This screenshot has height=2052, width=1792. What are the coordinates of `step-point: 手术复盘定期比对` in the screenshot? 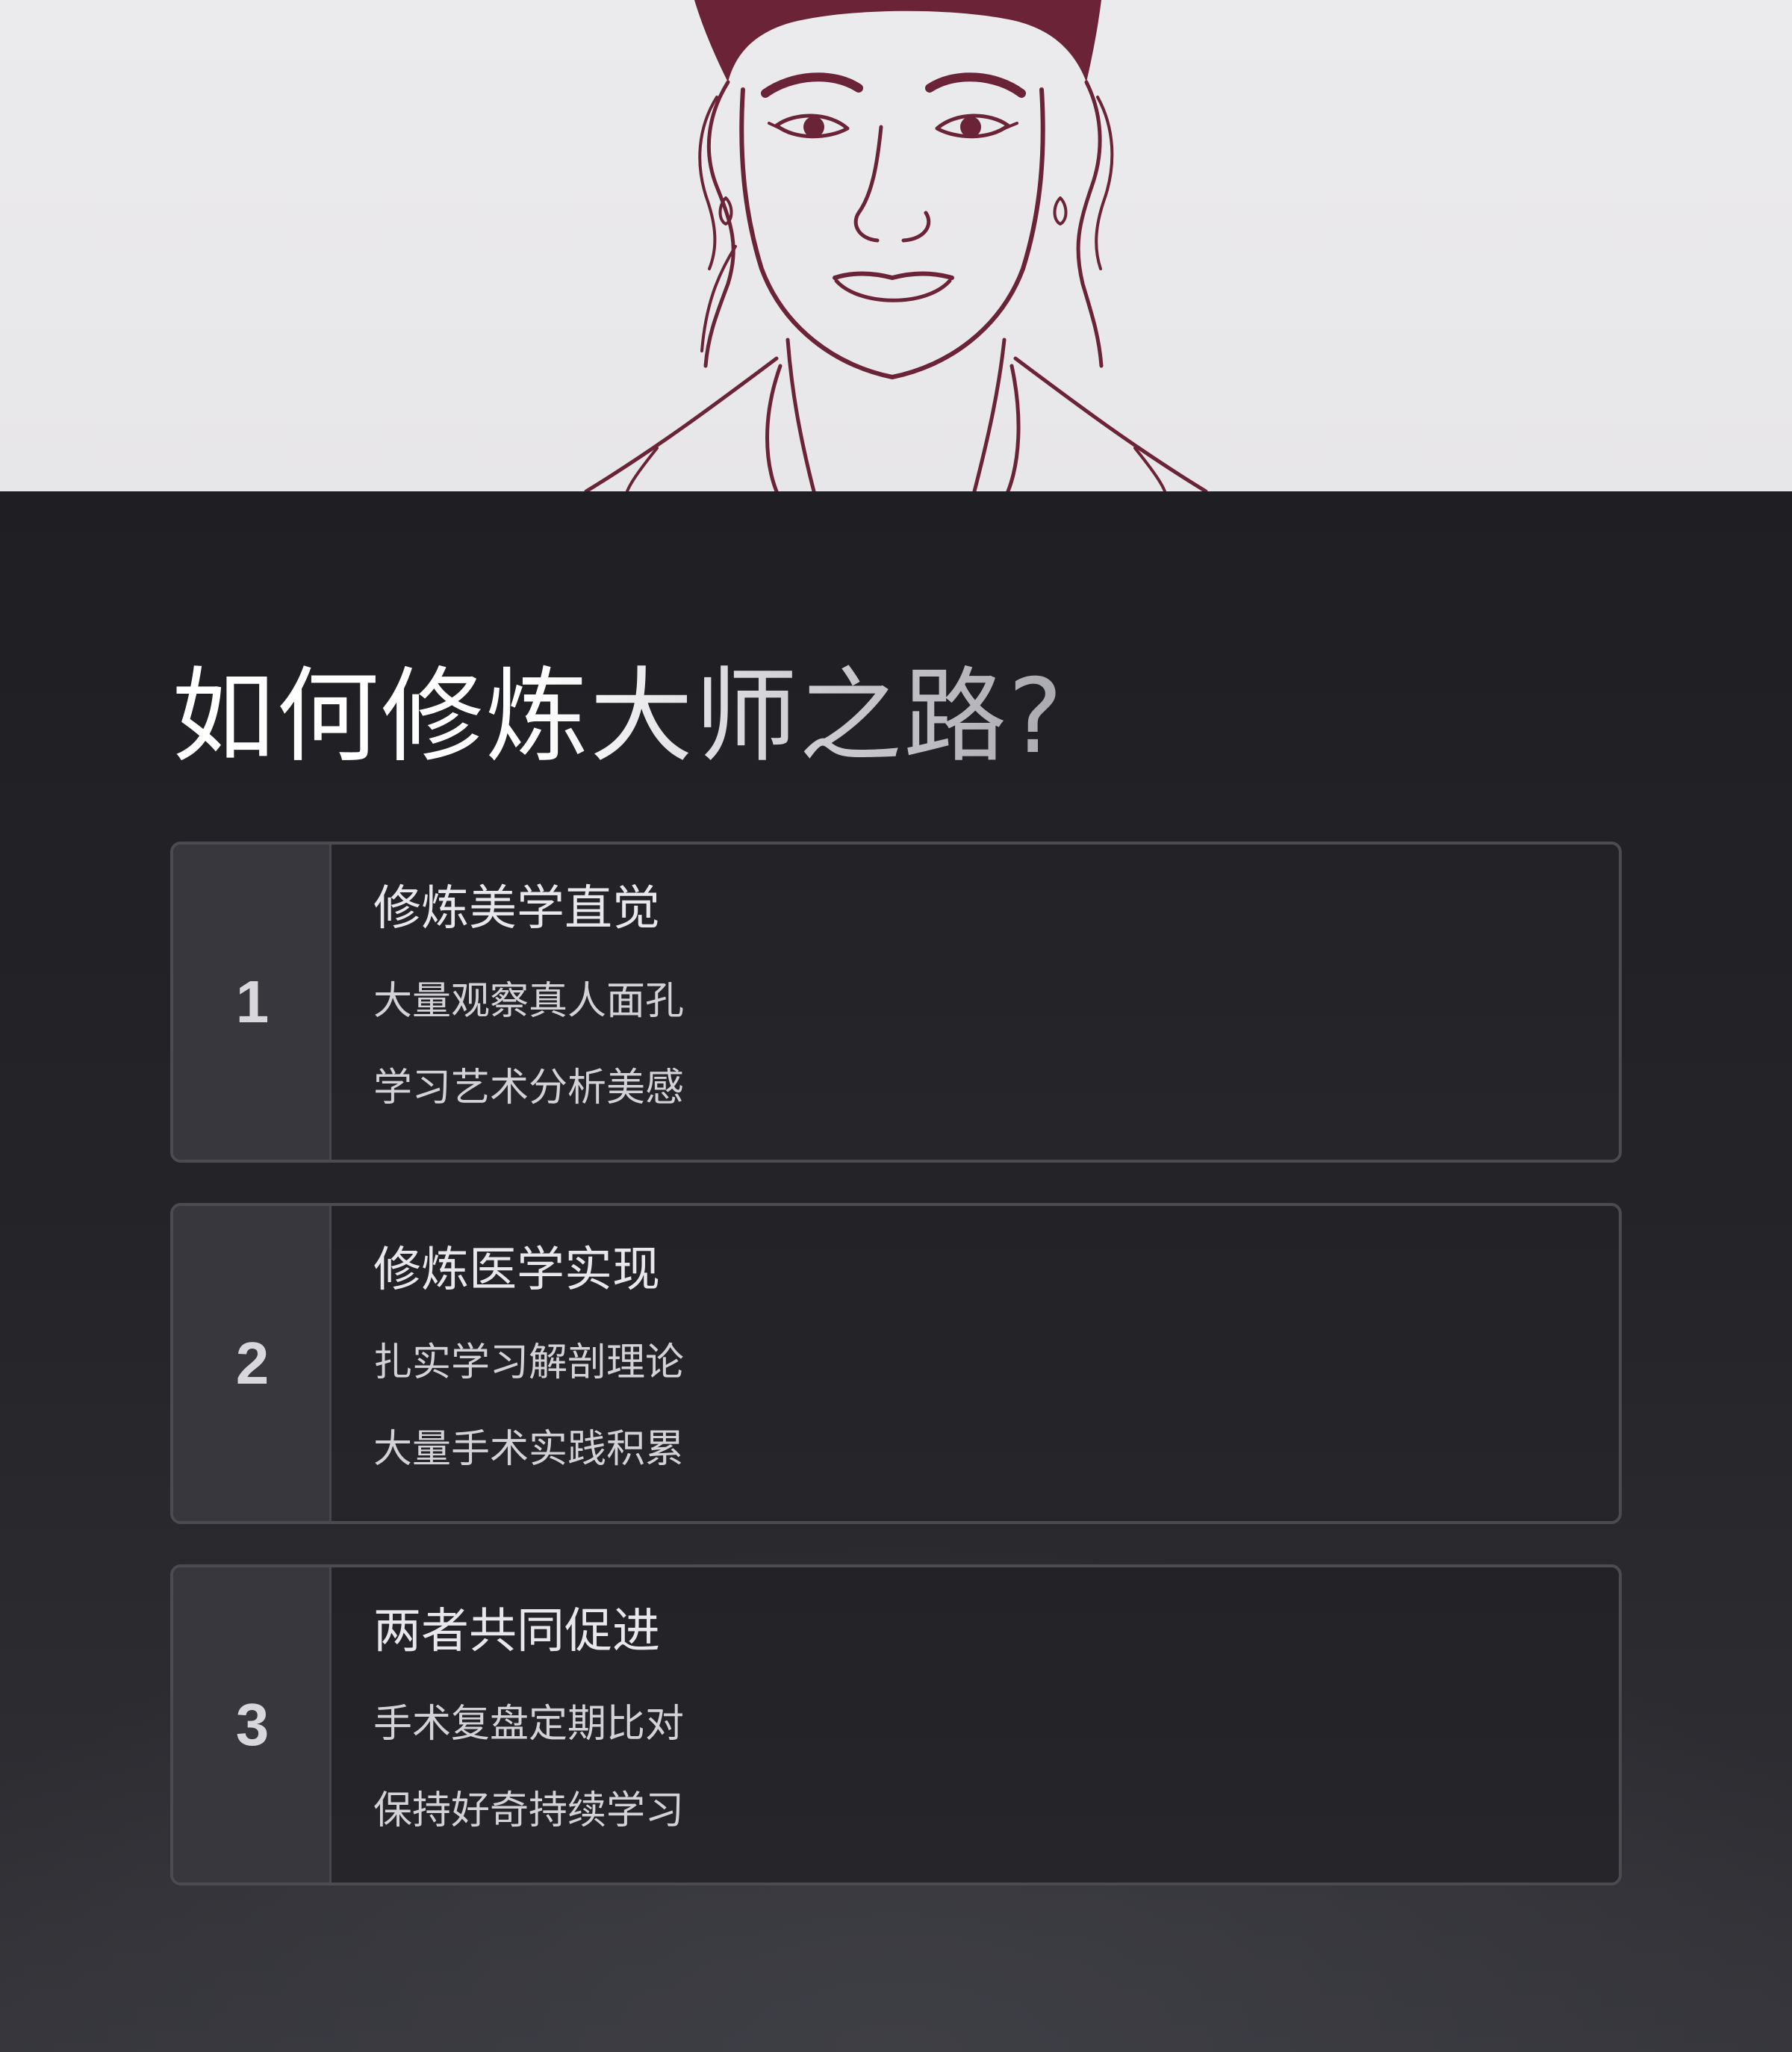 It's located at (529, 1725).